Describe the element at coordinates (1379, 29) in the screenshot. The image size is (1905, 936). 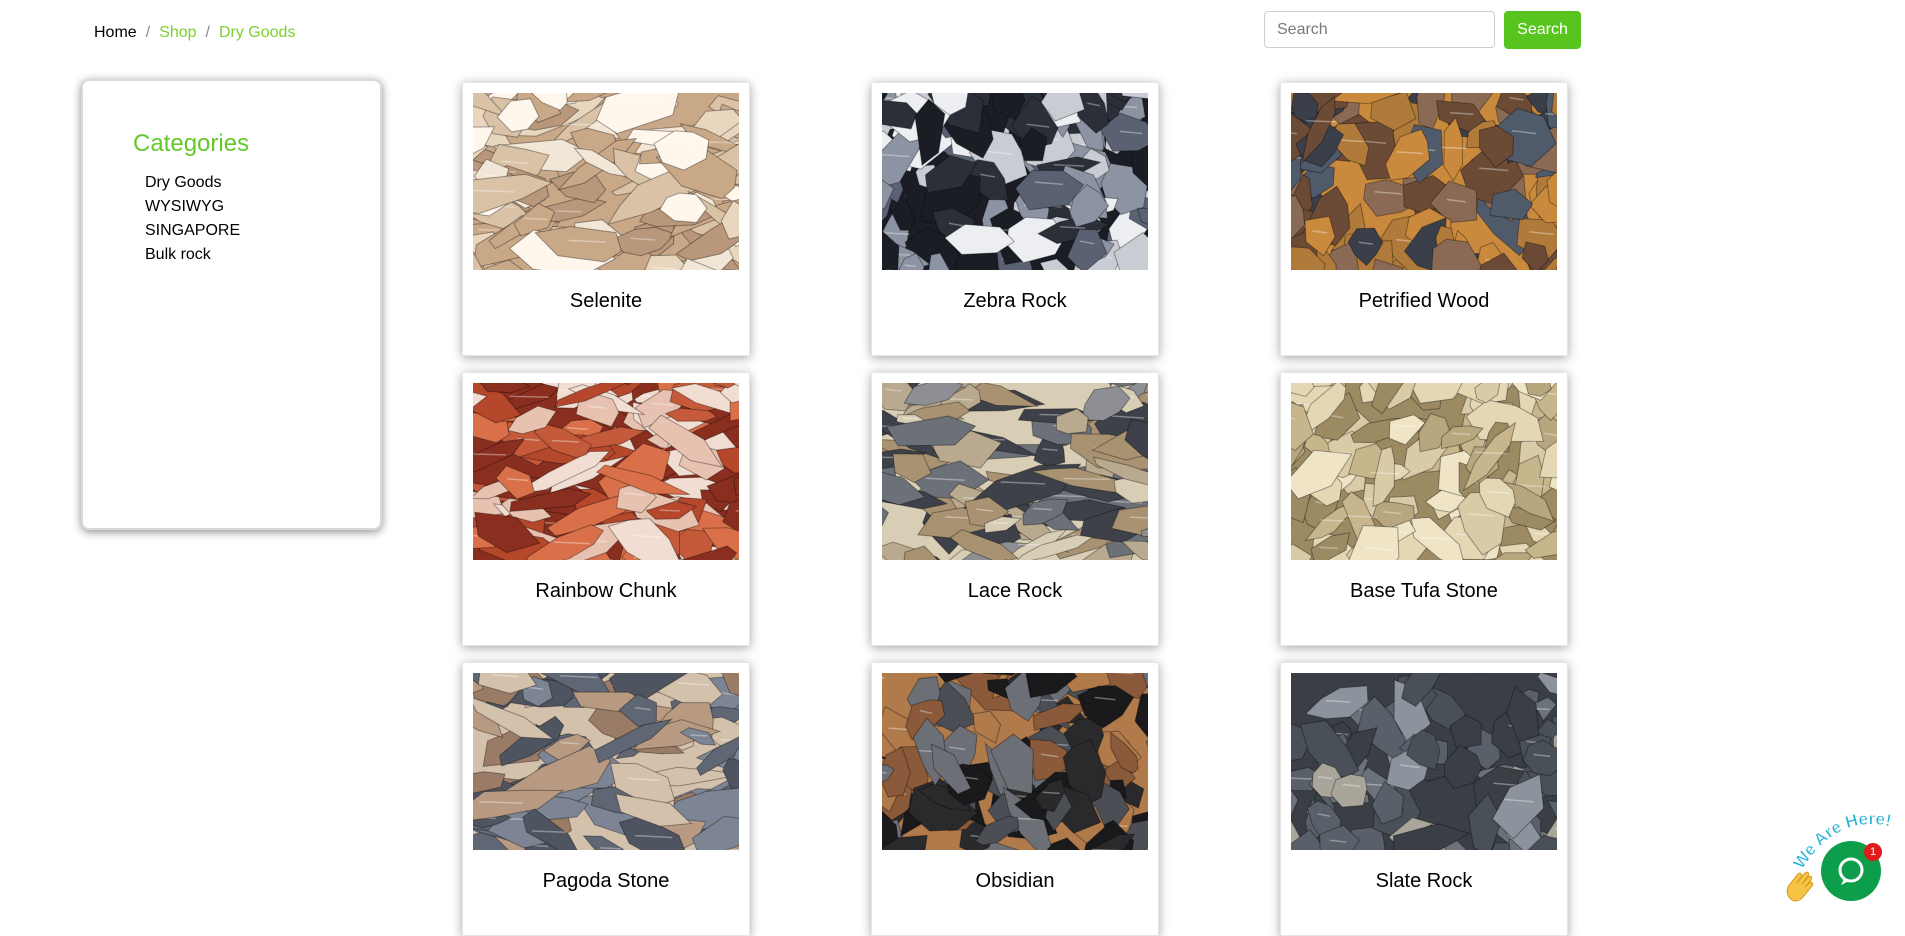
I see `search-input` at that location.